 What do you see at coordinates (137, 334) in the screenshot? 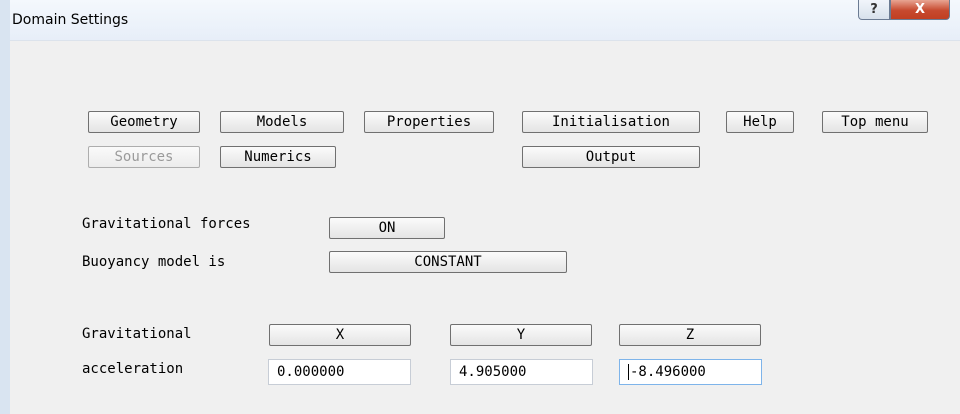
I see `gravitational-acceleration-label: Gravitational` at bounding box center [137, 334].